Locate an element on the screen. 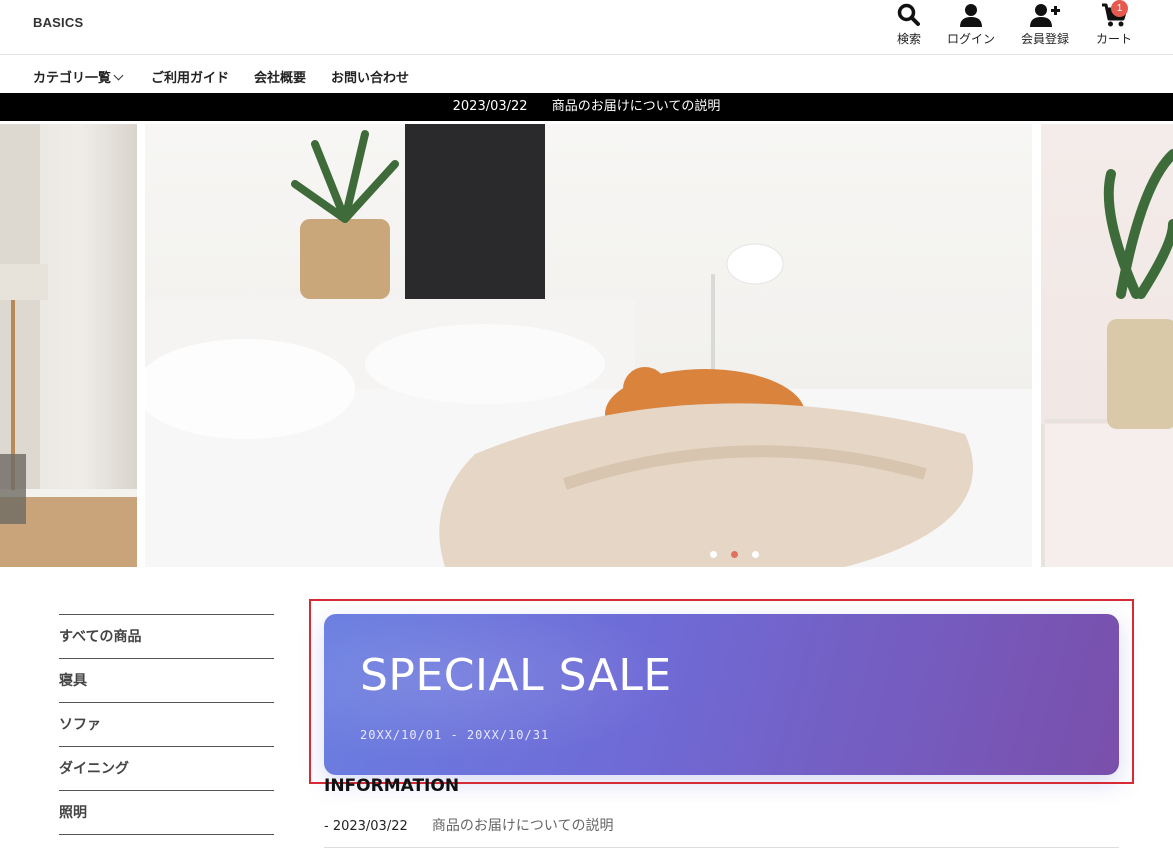  information-text: 商品のお届けについての説明 is located at coordinates (522, 826).